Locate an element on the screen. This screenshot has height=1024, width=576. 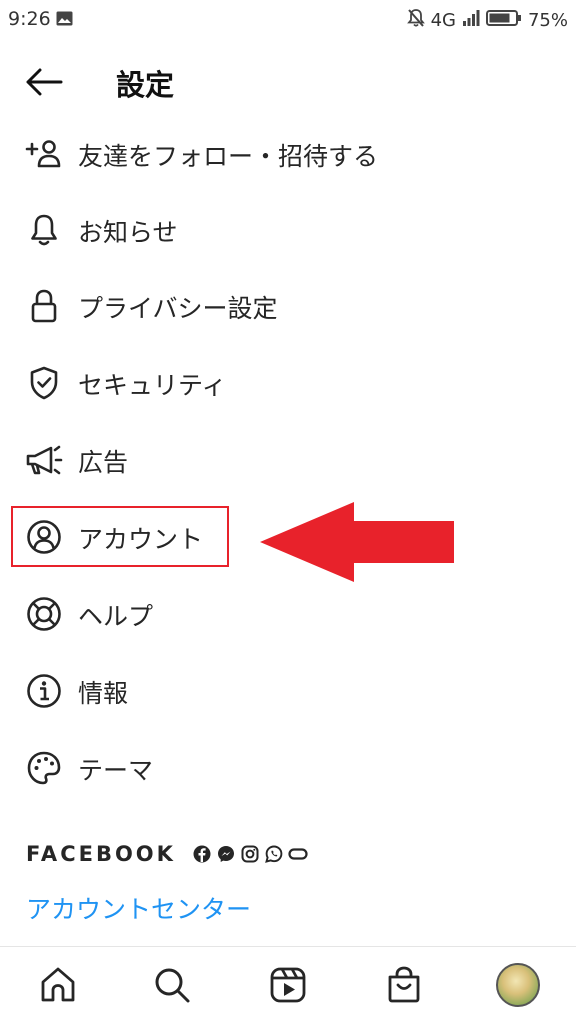
nav-profile-button is located at coordinates (518, 985).